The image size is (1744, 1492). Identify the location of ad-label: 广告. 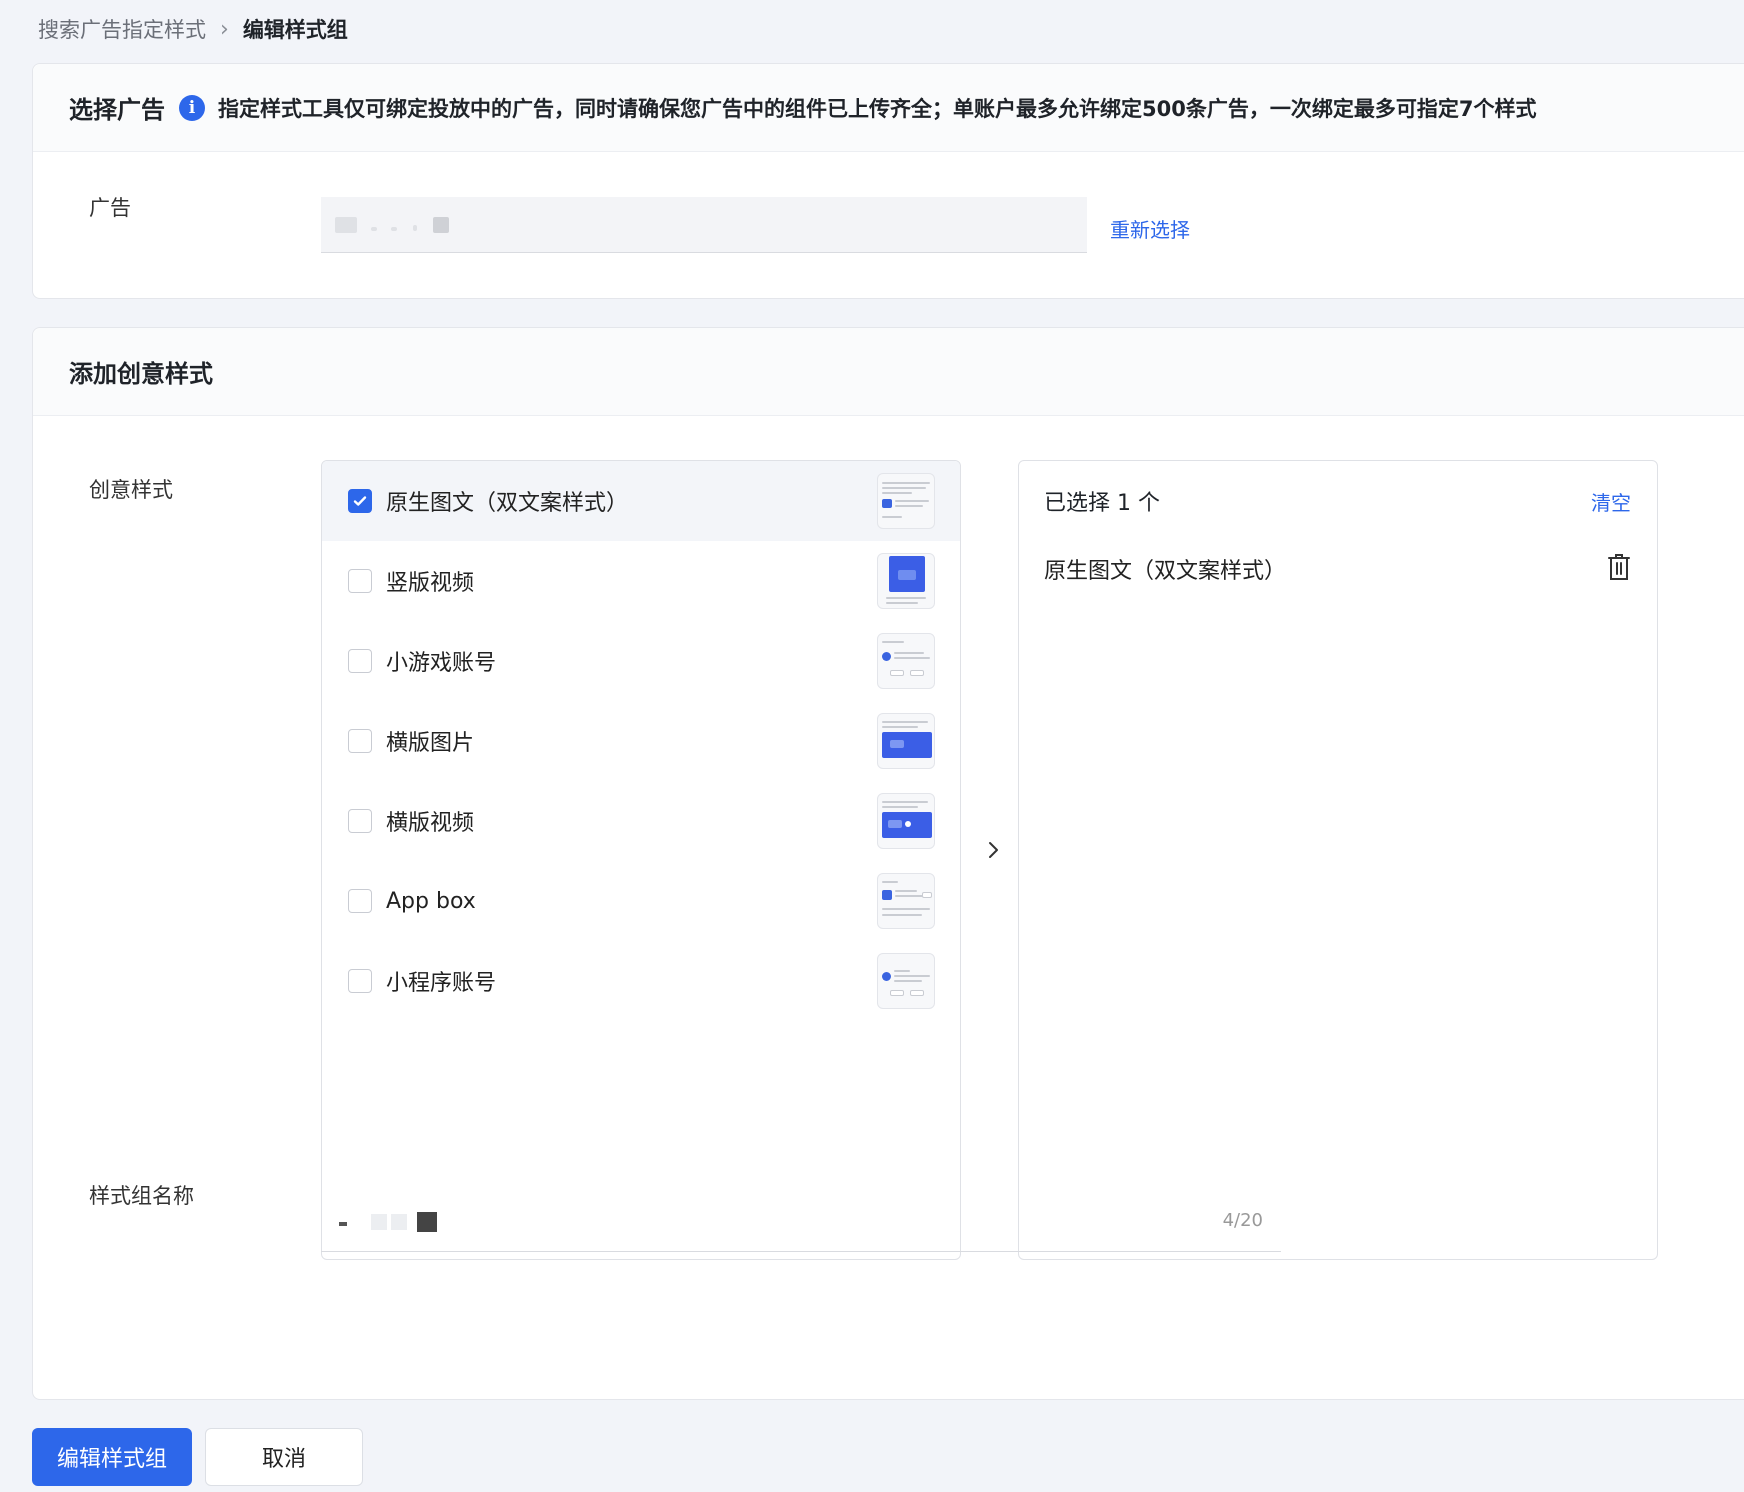
(110, 208).